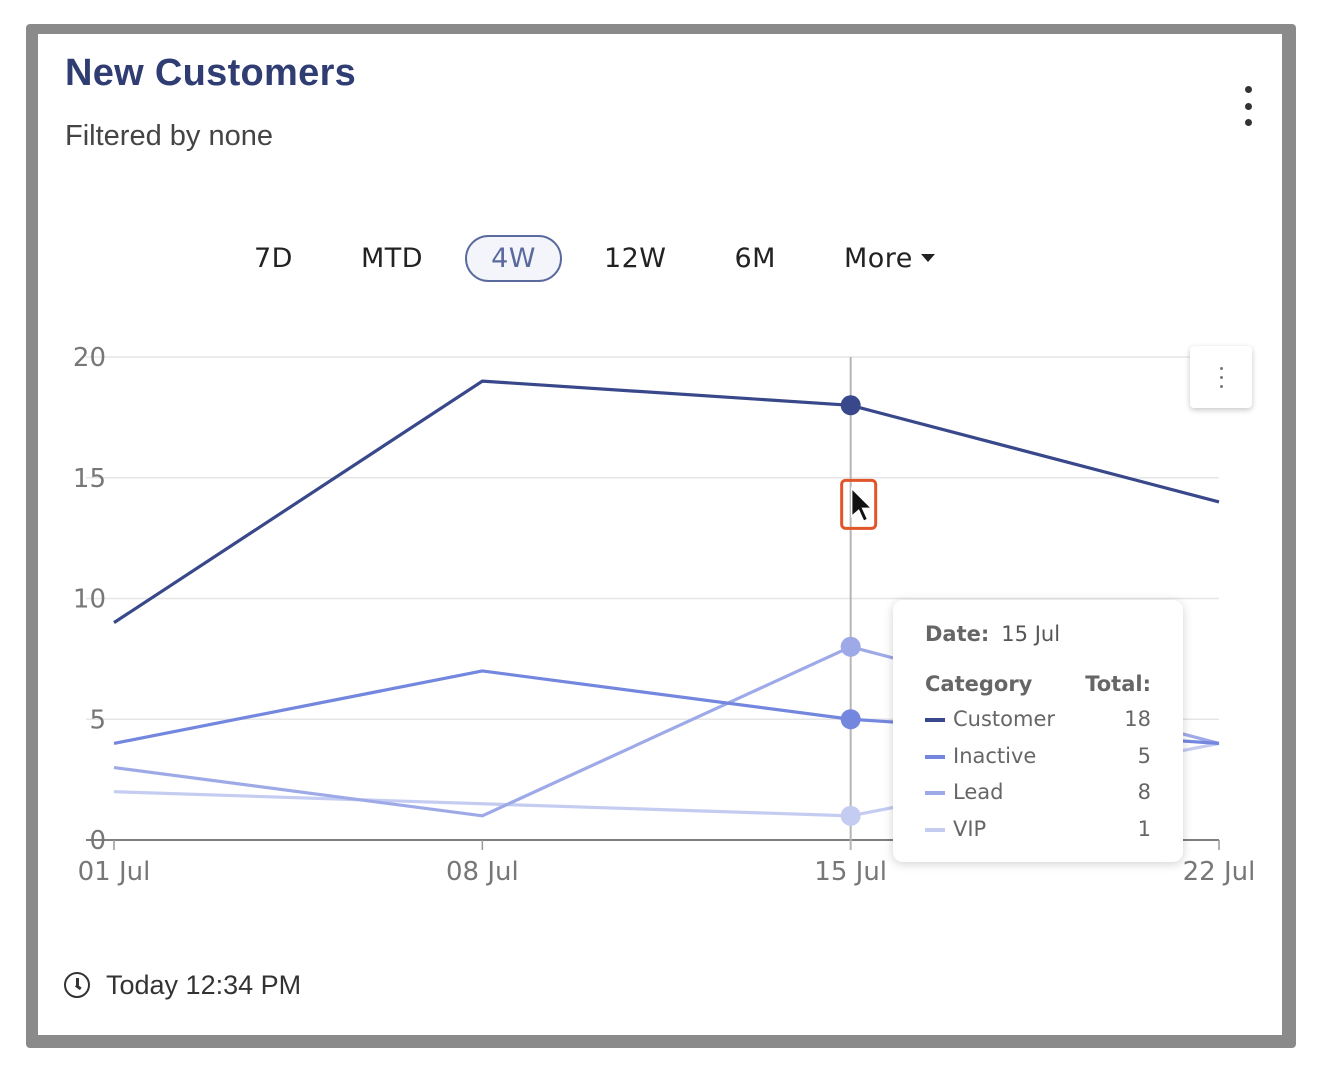 The width and height of the screenshot is (1324, 1072). What do you see at coordinates (850, 815) in the screenshot?
I see `highlight-point-vip` at bounding box center [850, 815].